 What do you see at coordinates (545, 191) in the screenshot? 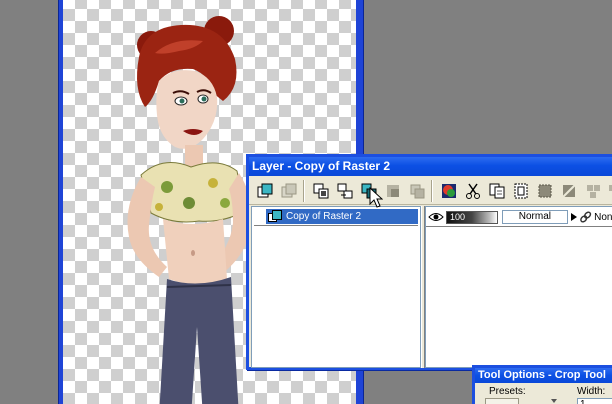
I see `select-all-icon` at bounding box center [545, 191].